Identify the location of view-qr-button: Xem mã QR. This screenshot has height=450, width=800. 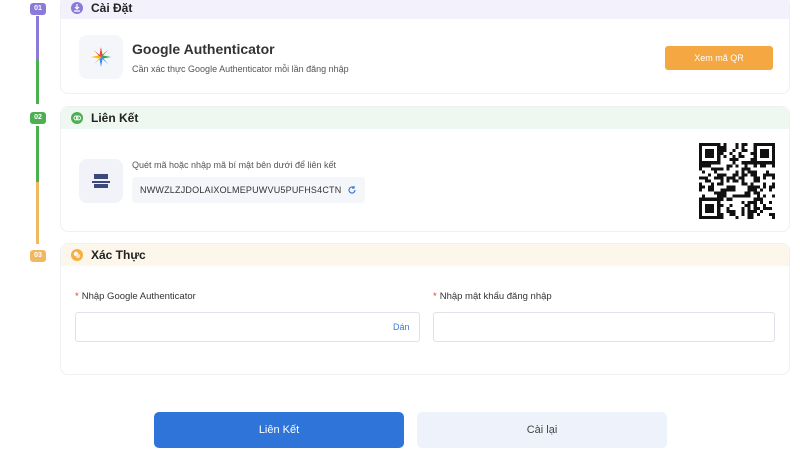
(719, 58).